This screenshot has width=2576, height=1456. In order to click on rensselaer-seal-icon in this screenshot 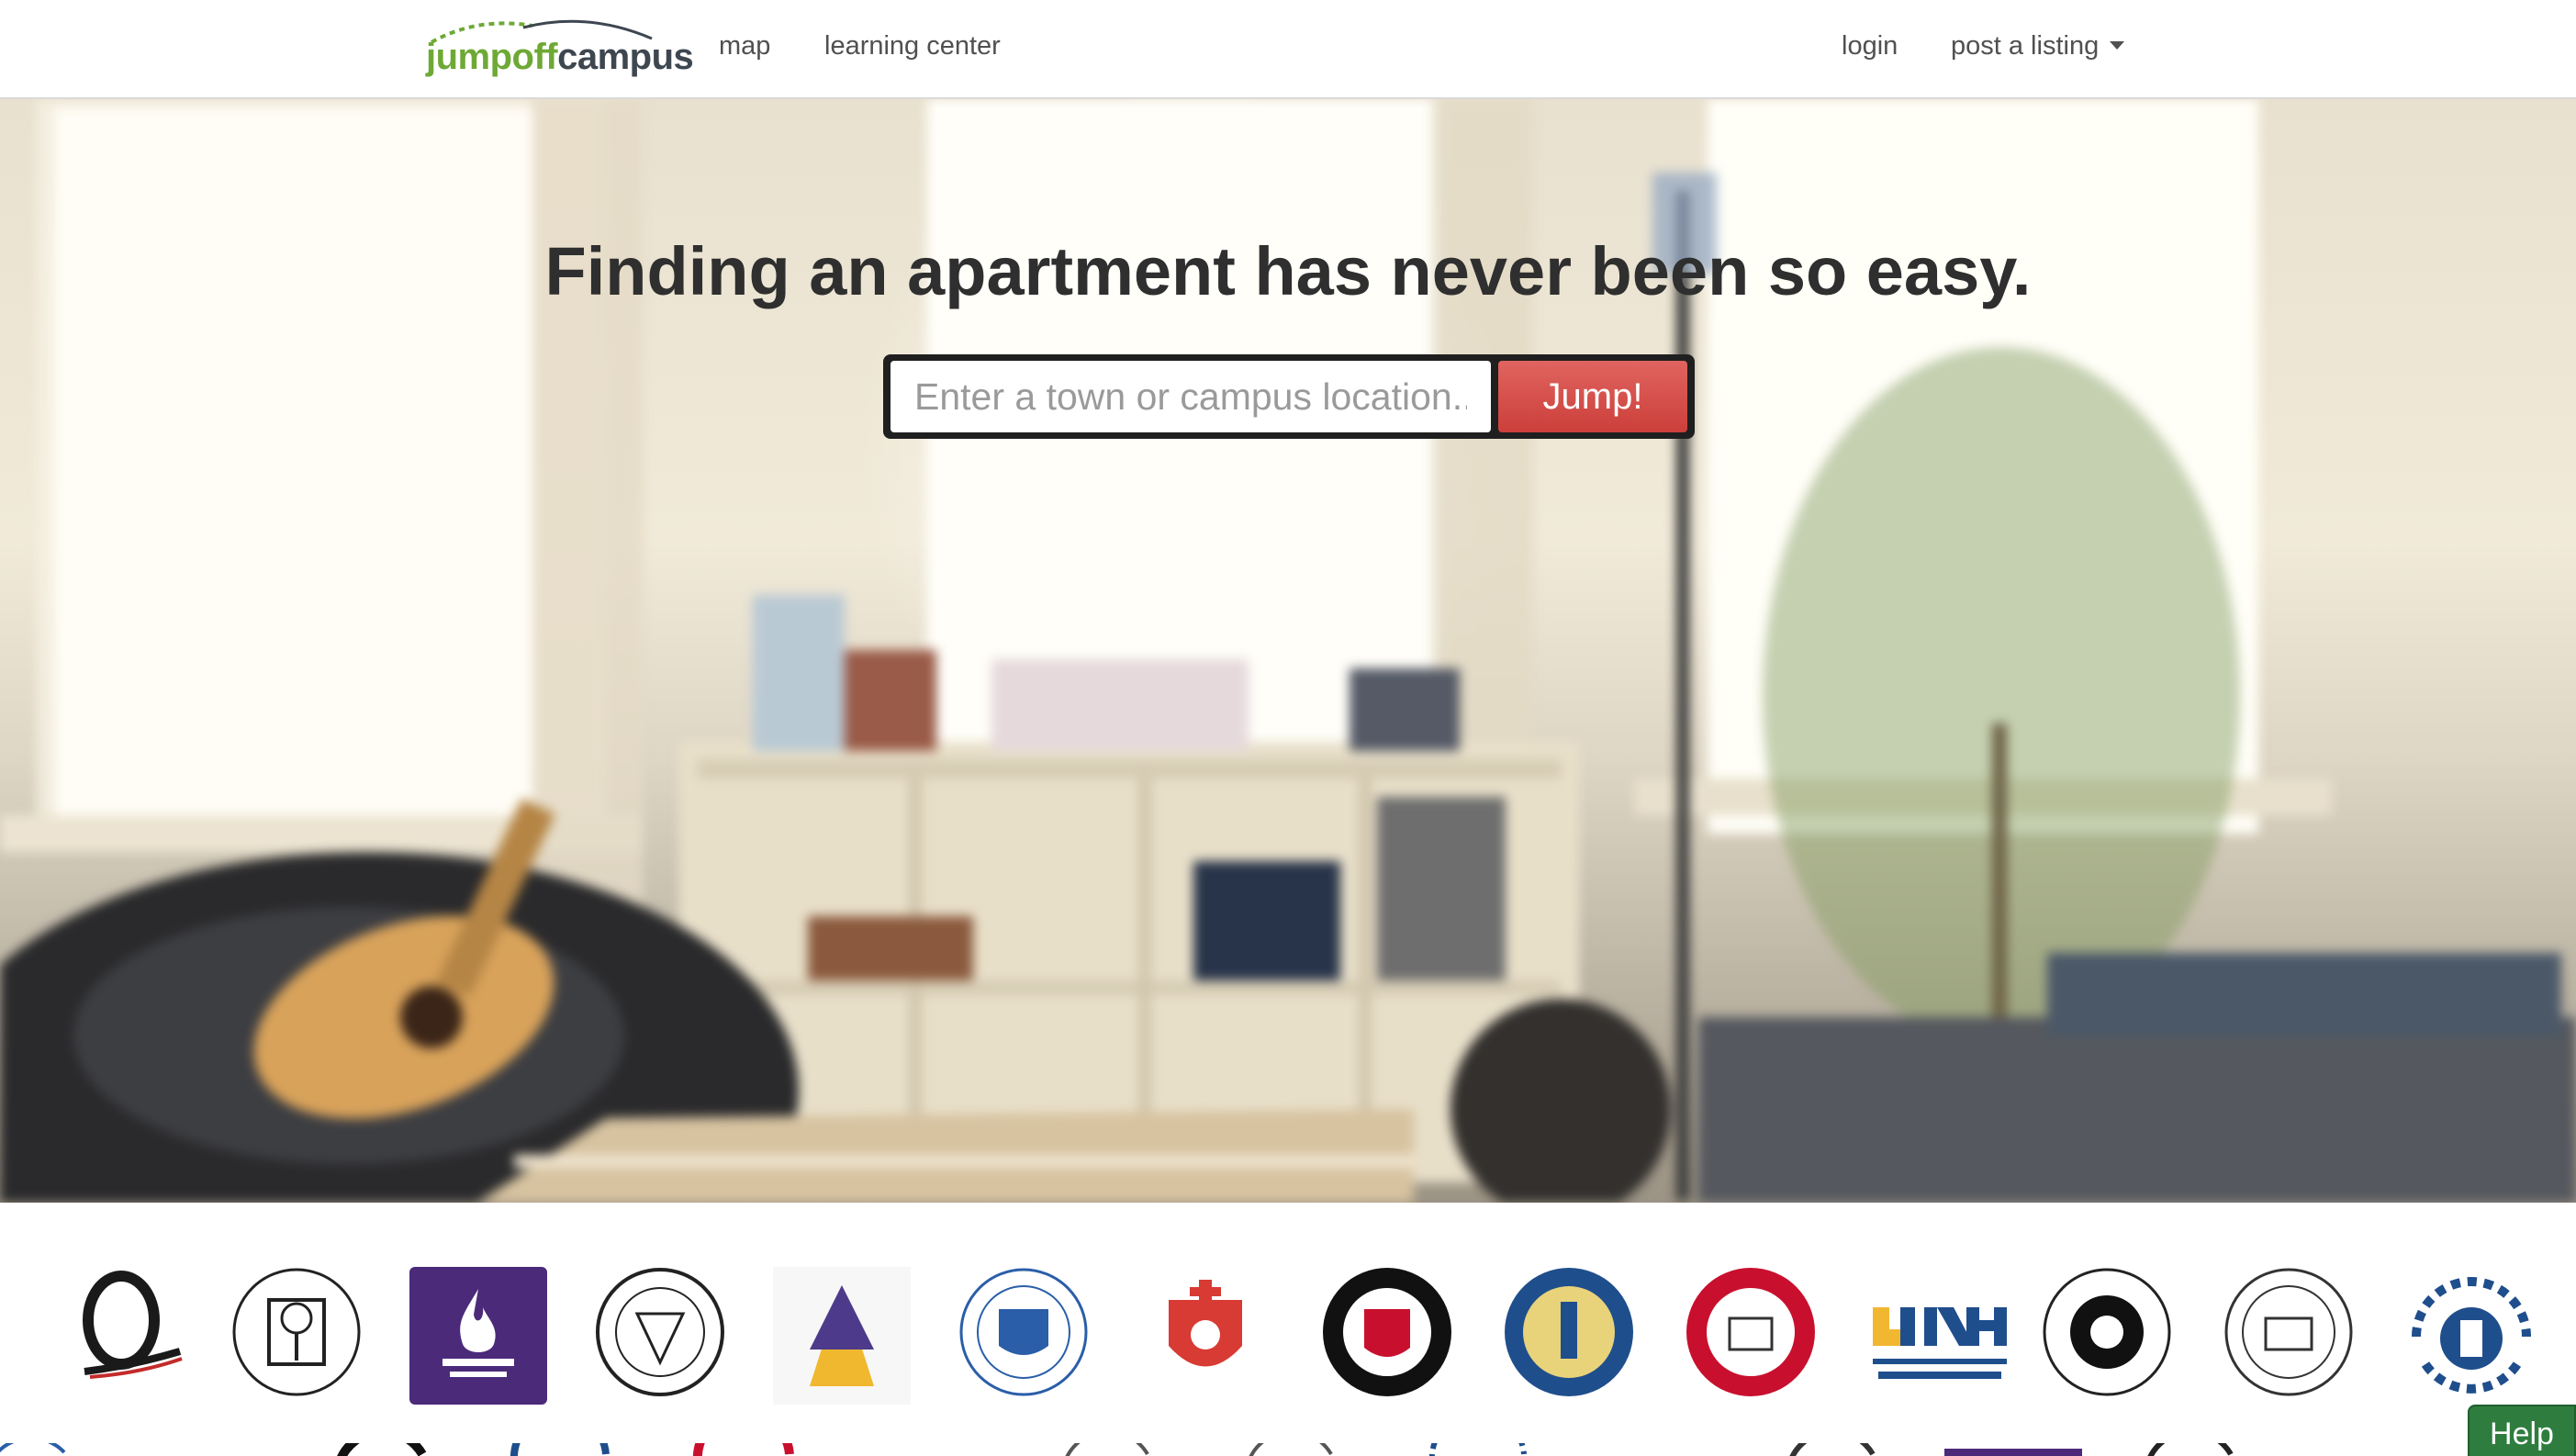, I will do `click(1387, 1332)`.